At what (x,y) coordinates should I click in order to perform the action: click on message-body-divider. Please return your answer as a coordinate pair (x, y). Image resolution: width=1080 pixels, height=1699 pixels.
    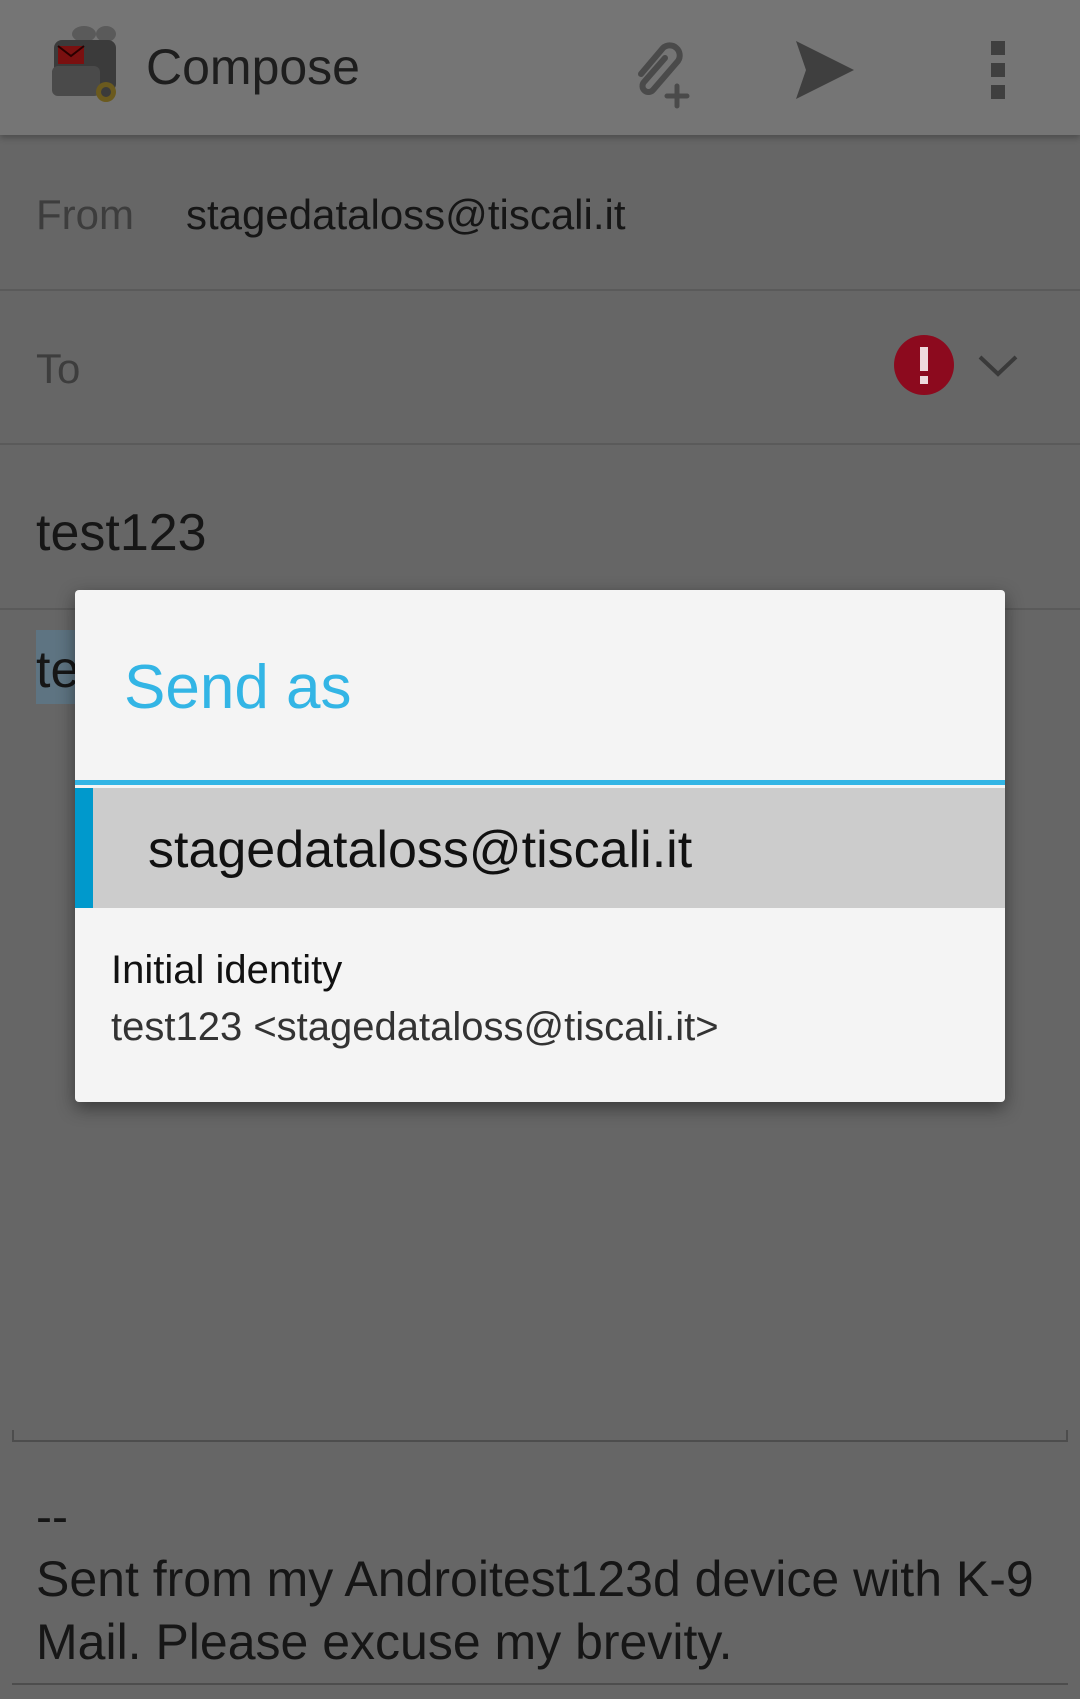
    Looking at the image, I should click on (540, 1436).